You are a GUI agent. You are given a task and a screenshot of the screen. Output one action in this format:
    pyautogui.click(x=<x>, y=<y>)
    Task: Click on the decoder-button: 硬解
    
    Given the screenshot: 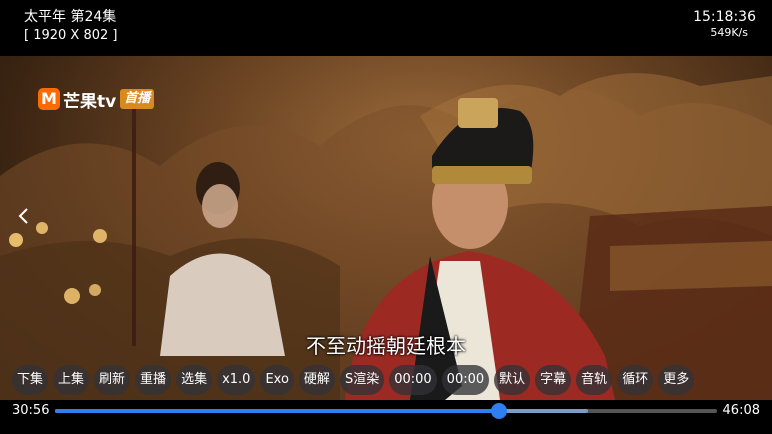 What is the action you would take?
    pyautogui.click(x=316, y=380)
    